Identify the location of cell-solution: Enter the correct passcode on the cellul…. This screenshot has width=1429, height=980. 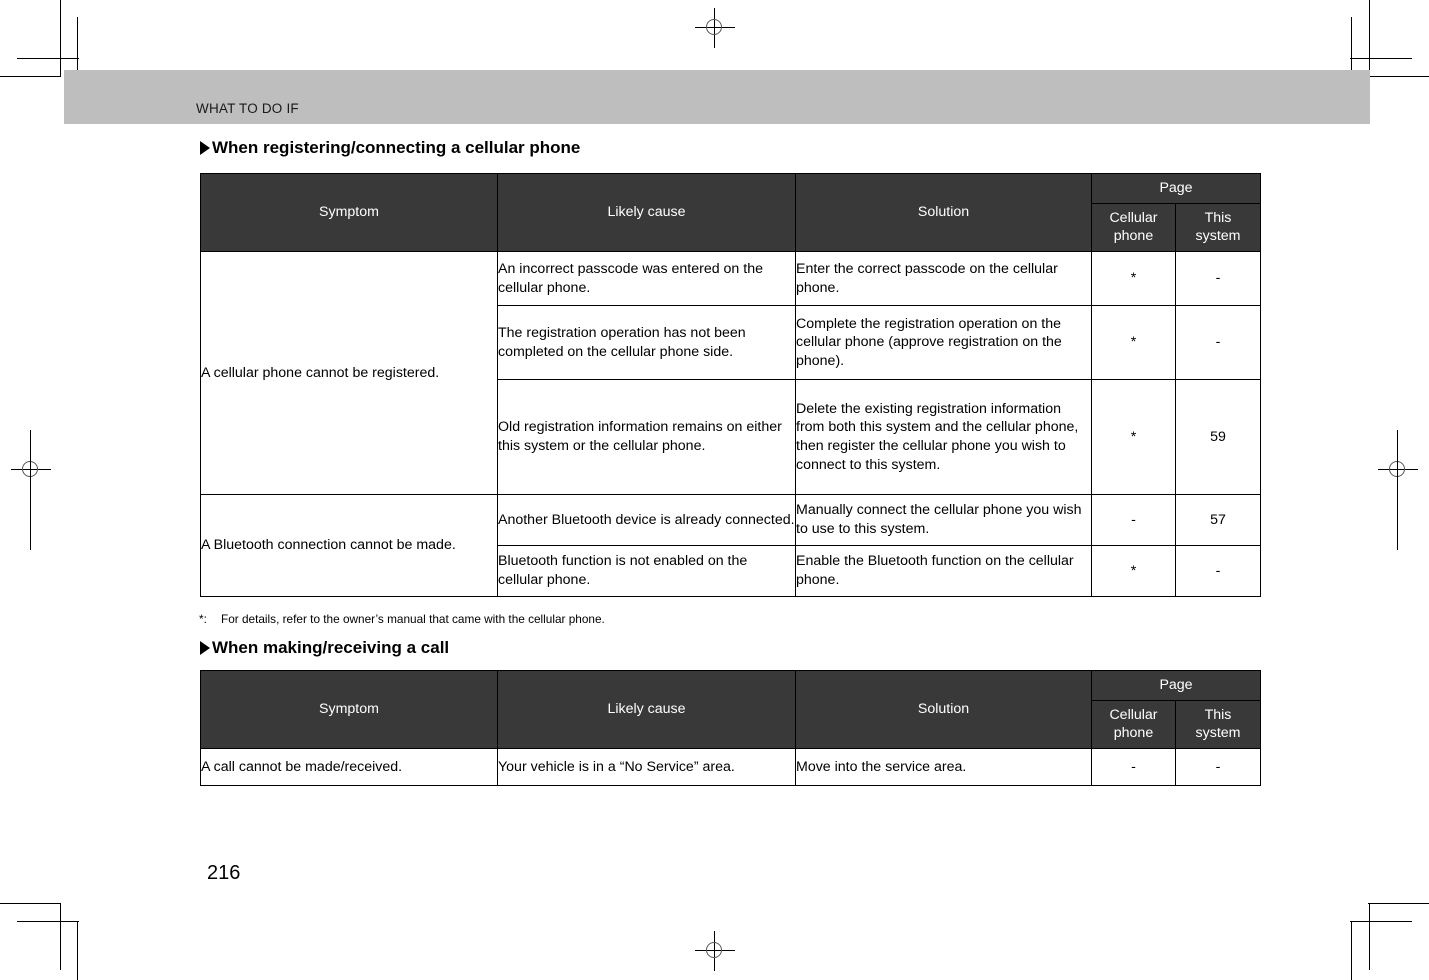
(943, 279).